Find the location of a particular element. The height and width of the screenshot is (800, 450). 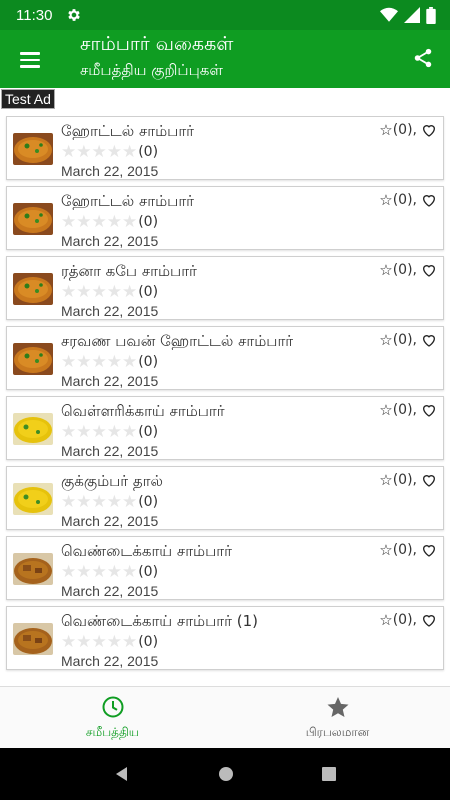

recipe-title: சரவண பவன் ஹோட்டல் சாம்பார் is located at coordinates (177, 341).